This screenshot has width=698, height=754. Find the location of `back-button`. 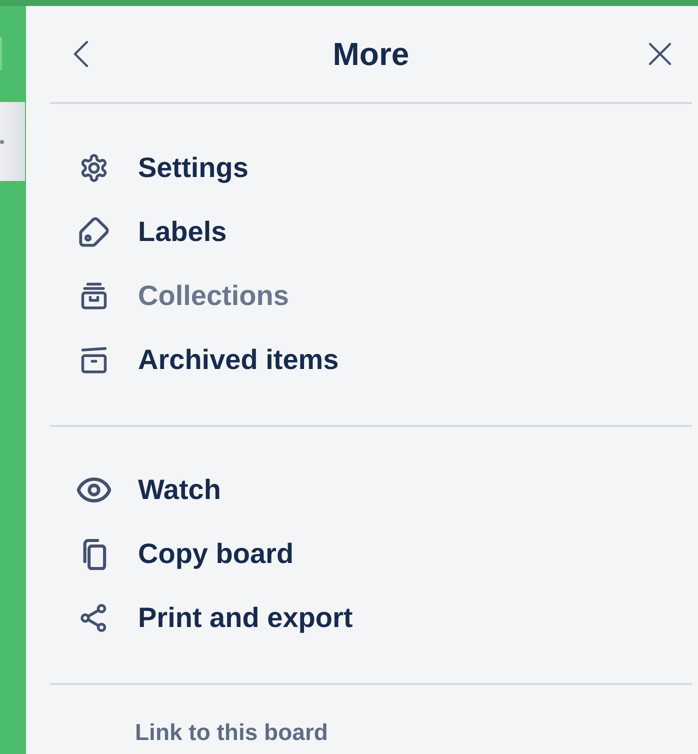

back-button is located at coordinates (81, 54).